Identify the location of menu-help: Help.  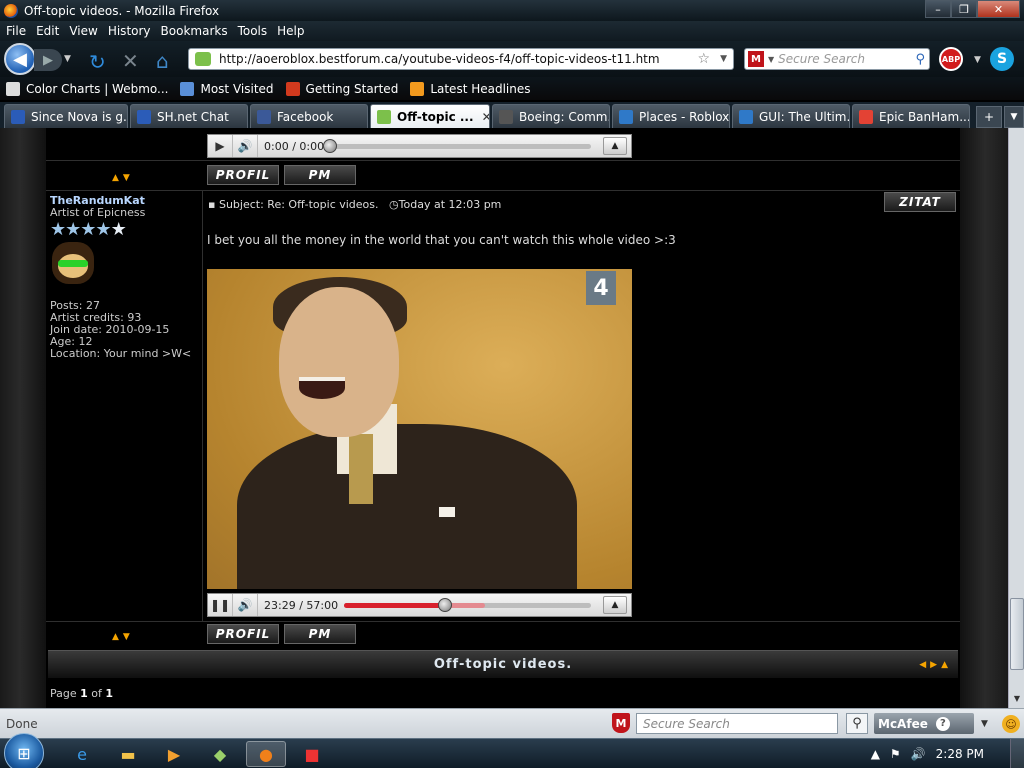
(290, 31).